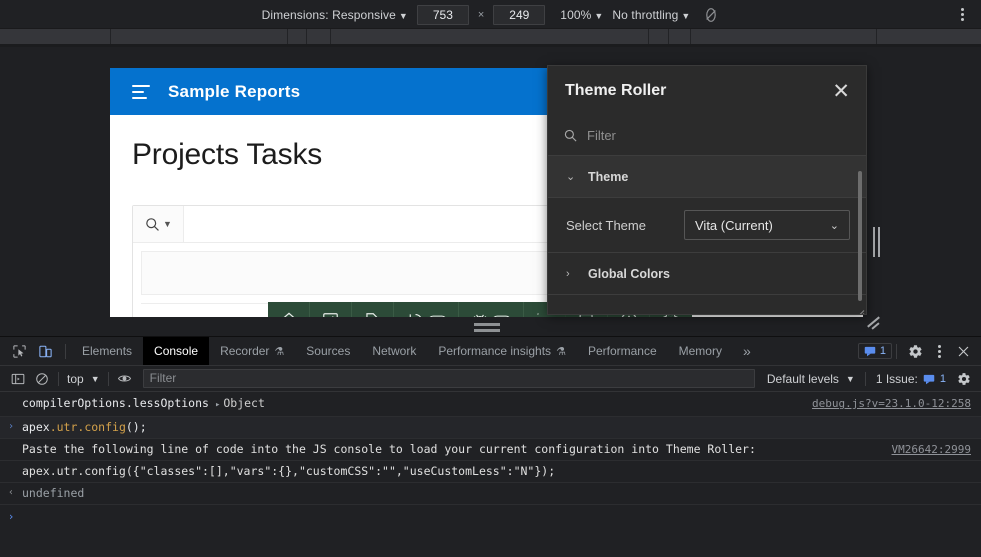  I want to click on console-sidebar-icon, so click(18, 378).